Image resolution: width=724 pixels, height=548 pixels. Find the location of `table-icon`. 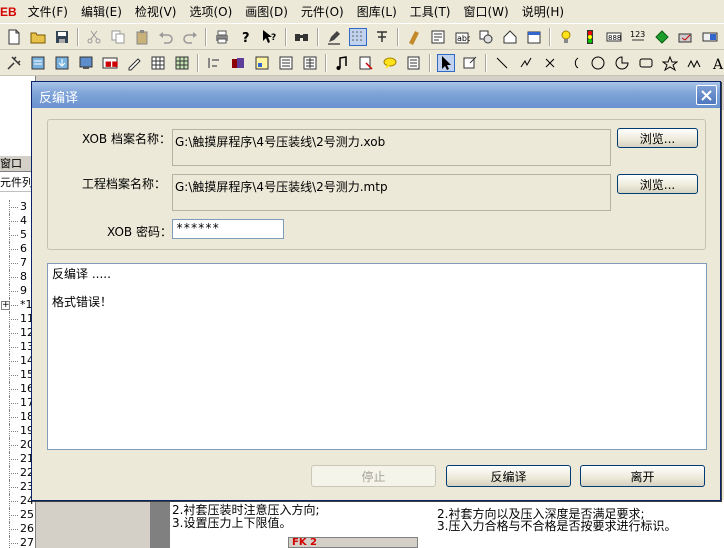

table-icon is located at coordinates (158, 63).